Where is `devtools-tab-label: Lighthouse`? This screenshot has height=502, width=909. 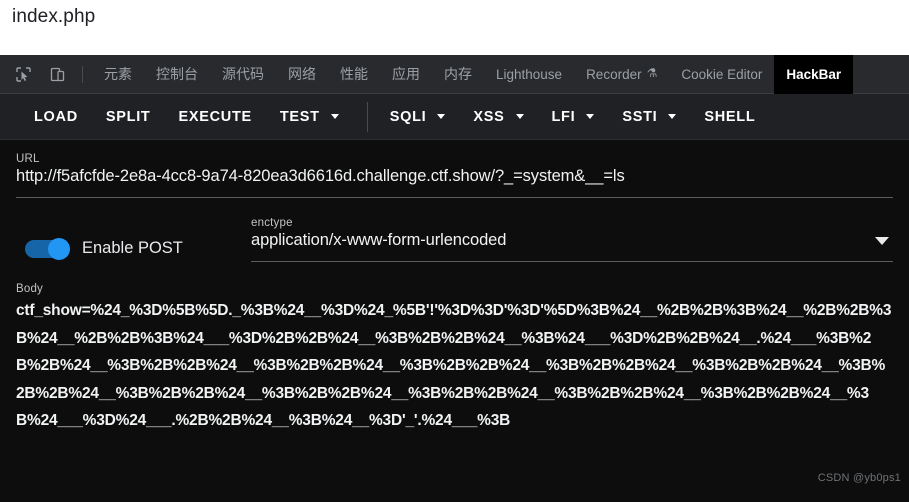 devtools-tab-label: Lighthouse is located at coordinates (529, 74).